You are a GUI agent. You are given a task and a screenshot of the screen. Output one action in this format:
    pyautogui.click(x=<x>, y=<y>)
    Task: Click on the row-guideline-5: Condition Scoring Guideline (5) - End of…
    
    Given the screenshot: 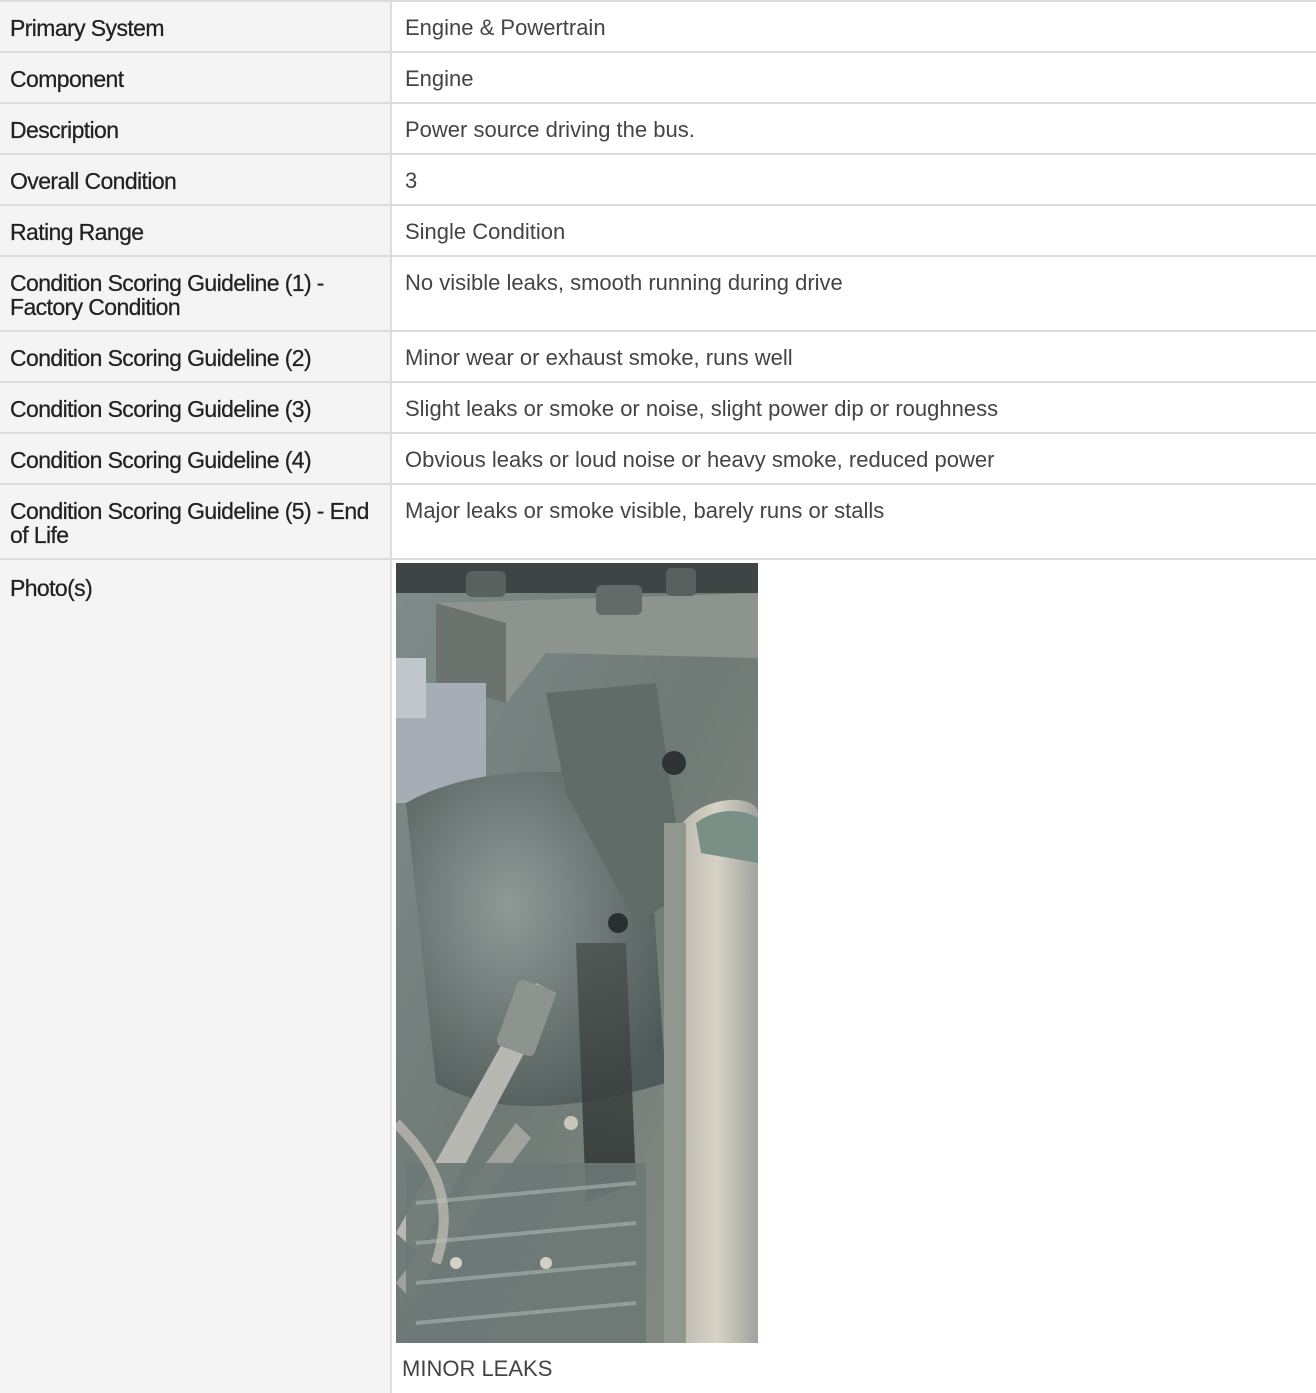 What is the action you would take?
    pyautogui.click(x=658, y=522)
    